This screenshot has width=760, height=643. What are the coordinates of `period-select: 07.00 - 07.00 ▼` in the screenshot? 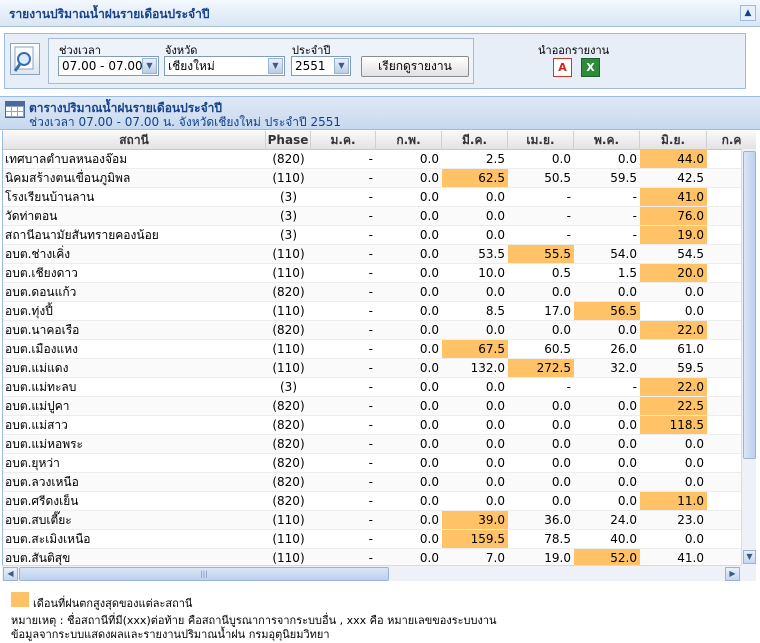 It's located at (108, 66).